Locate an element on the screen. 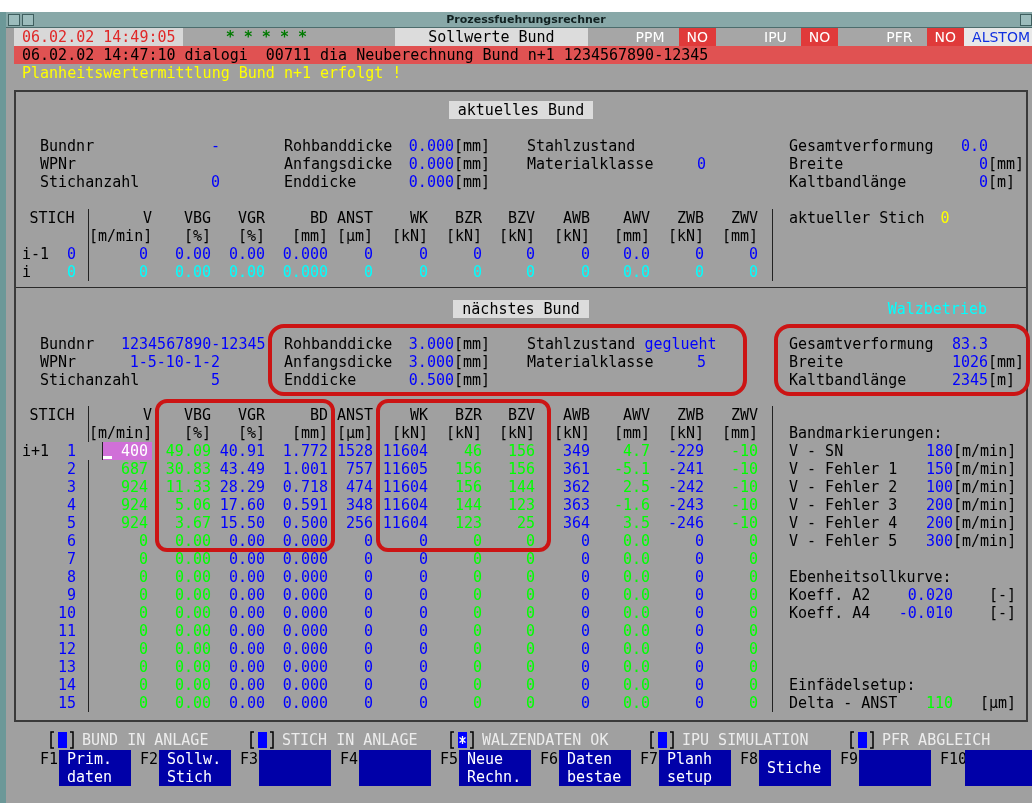  unit-header: [%] is located at coordinates (250, 433).